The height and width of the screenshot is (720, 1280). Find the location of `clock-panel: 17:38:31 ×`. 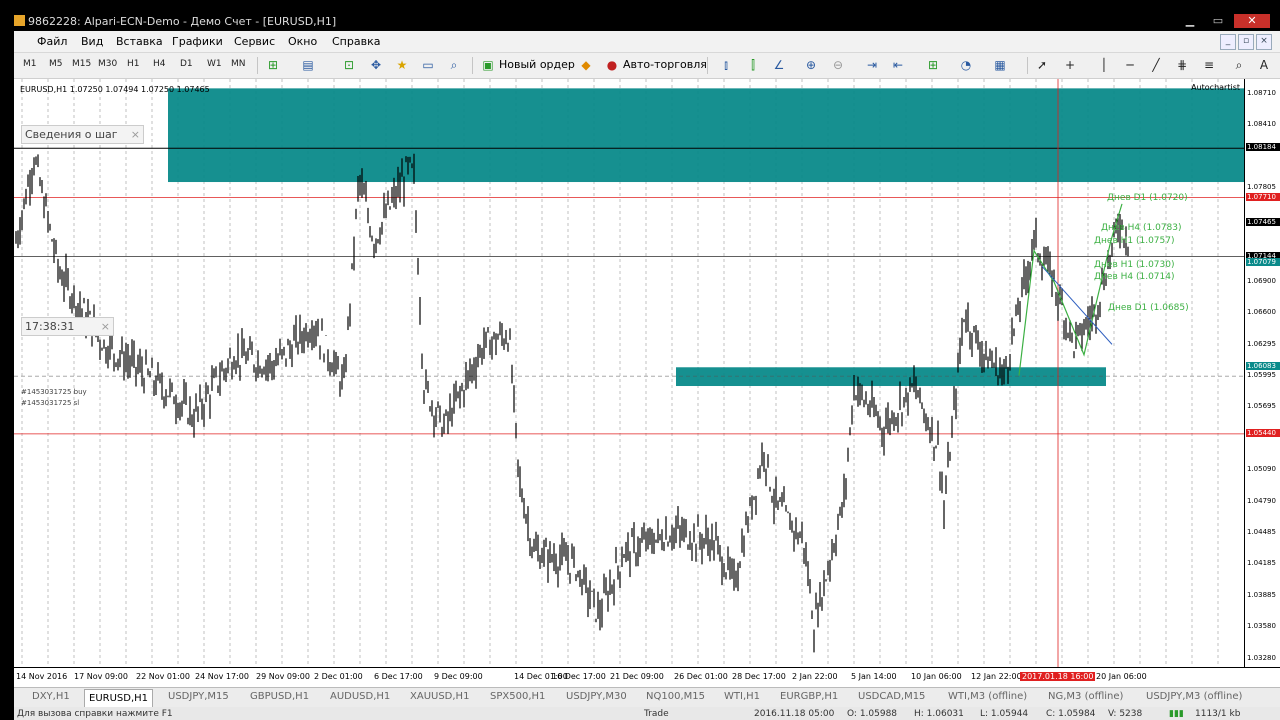

clock-panel: 17:38:31 × is located at coordinates (67, 326).